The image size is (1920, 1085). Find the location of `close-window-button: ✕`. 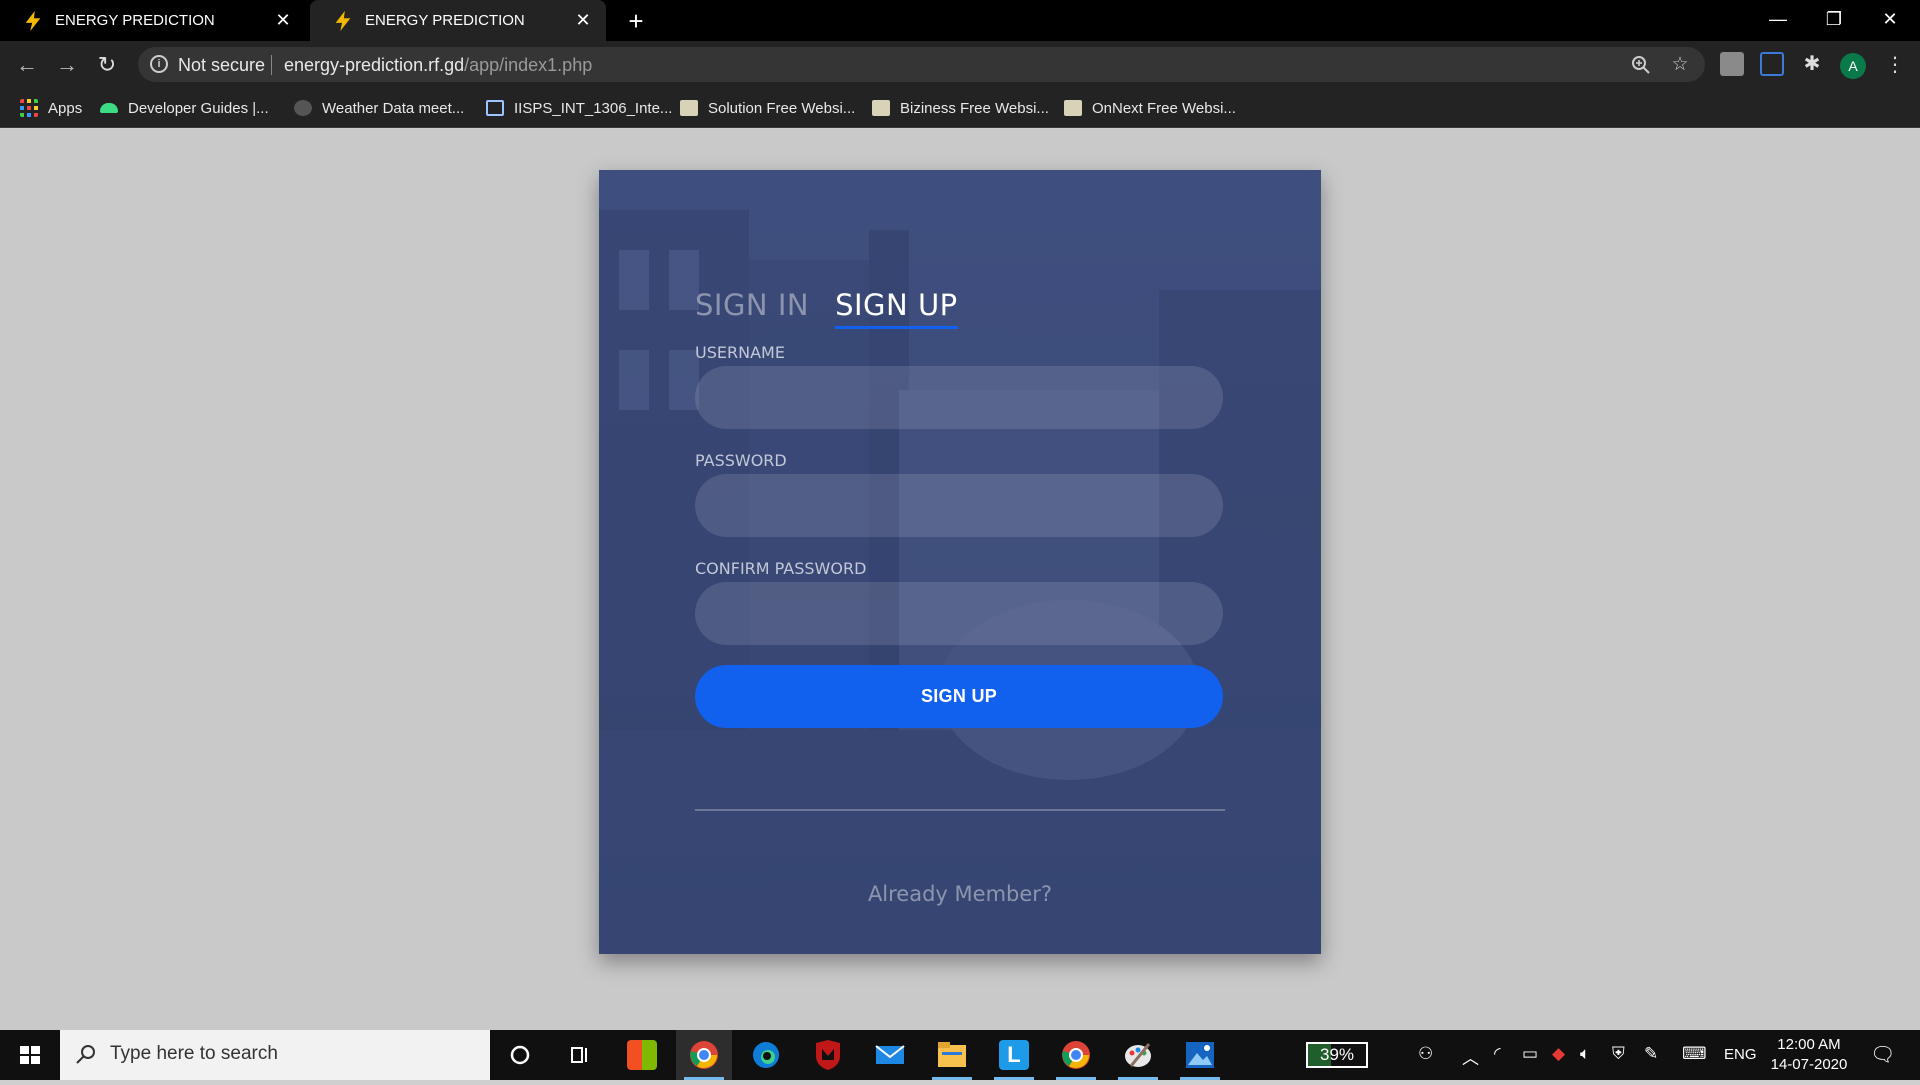

close-window-button: ✕ is located at coordinates (1890, 20).